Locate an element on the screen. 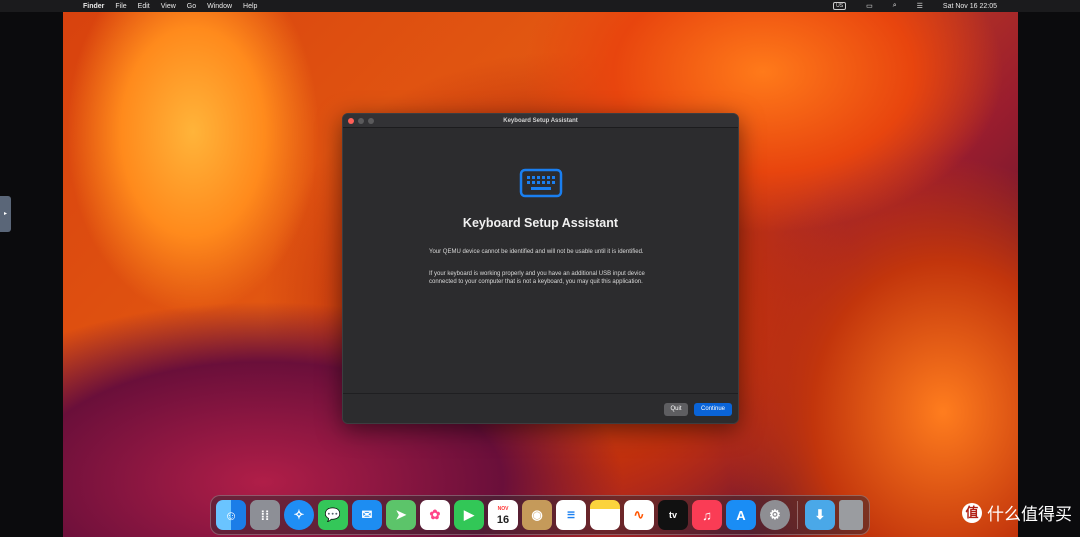 Image resolution: width=1080 pixels, height=537 pixels. watermark-text: 什么值得买 is located at coordinates (1029, 514).